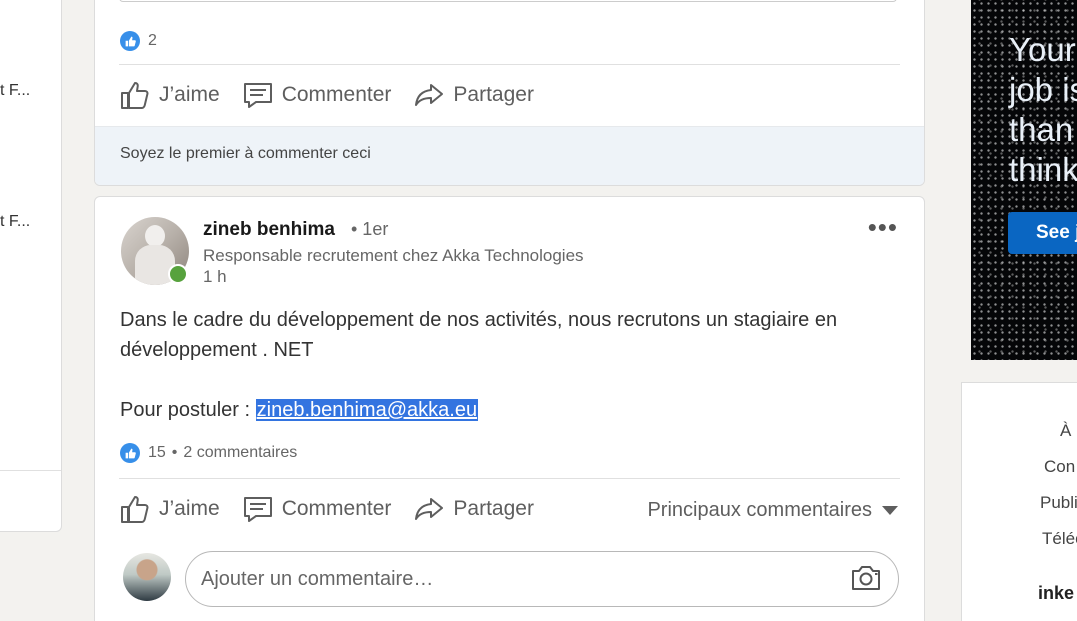 The width and height of the screenshot is (1077, 621). Describe the element at coordinates (155, 251) in the screenshot. I see `author-avatar-link` at that location.